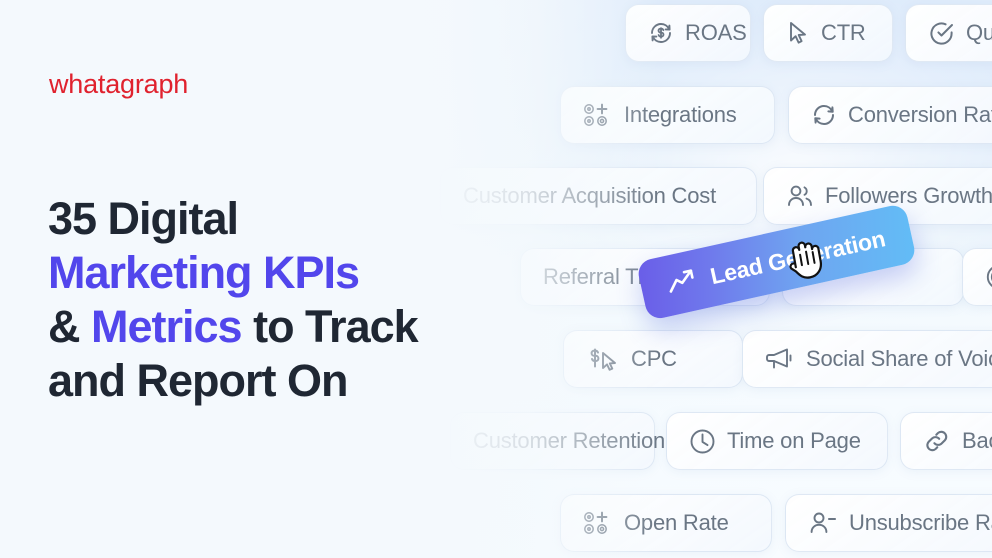 This screenshot has height=558, width=992. Describe the element at coordinates (800, 196) in the screenshot. I see `users-icon` at that location.